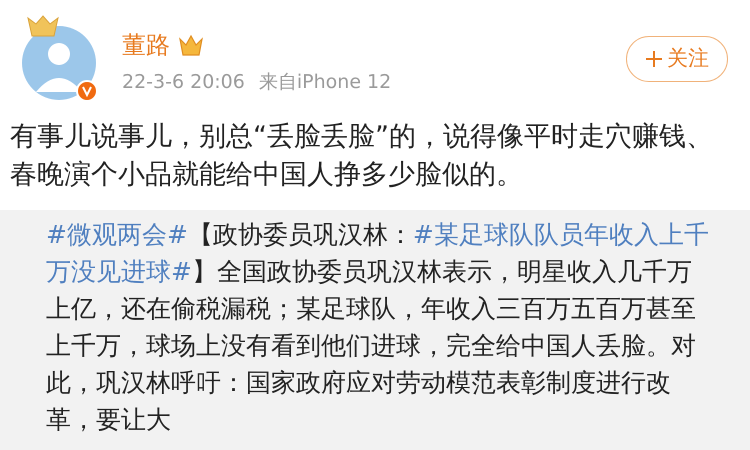  What do you see at coordinates (43, 26) in the screenshot?
I see `crown-badge-icon` at bounding box center [43, 26].